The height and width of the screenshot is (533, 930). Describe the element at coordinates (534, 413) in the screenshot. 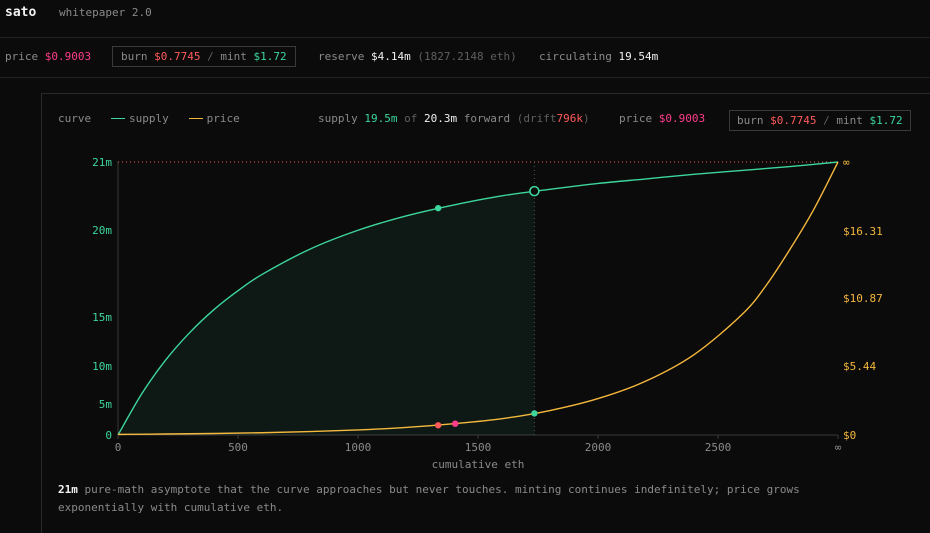

I see `mint-price-marker` at that location.